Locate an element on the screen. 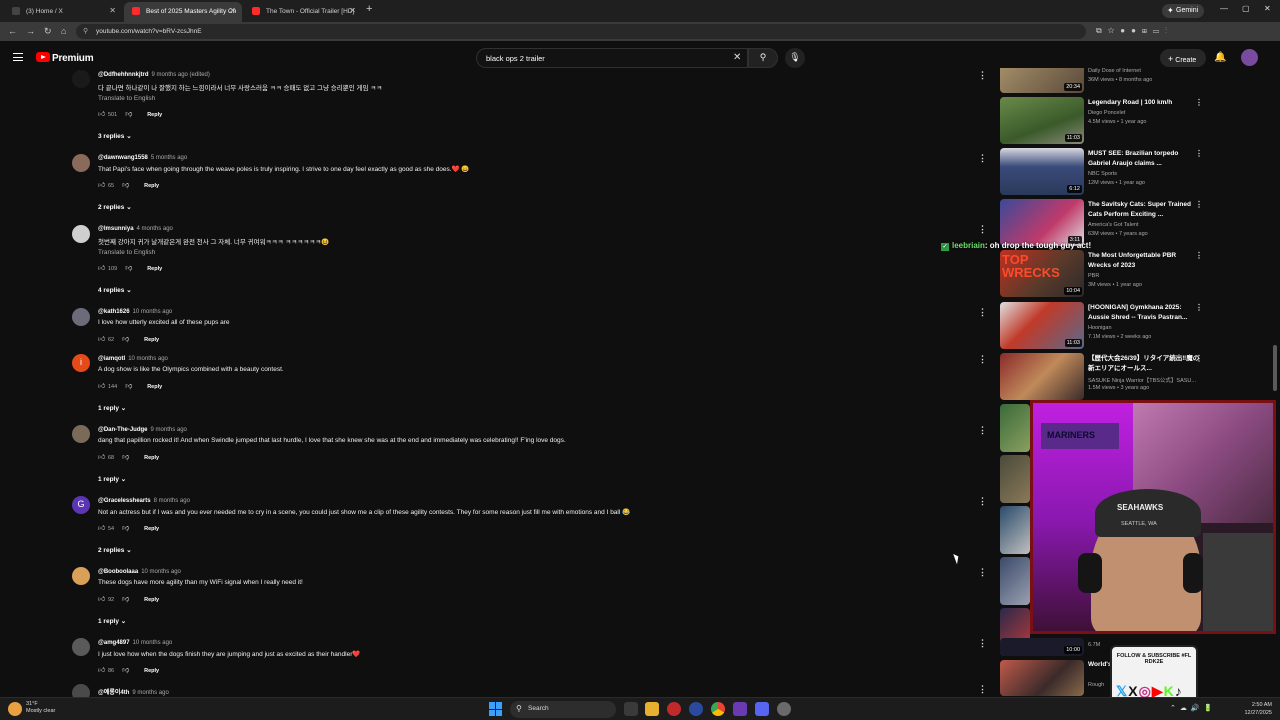 The image size is (1280, 720). weather-icon is located at coordinates (15, 709).